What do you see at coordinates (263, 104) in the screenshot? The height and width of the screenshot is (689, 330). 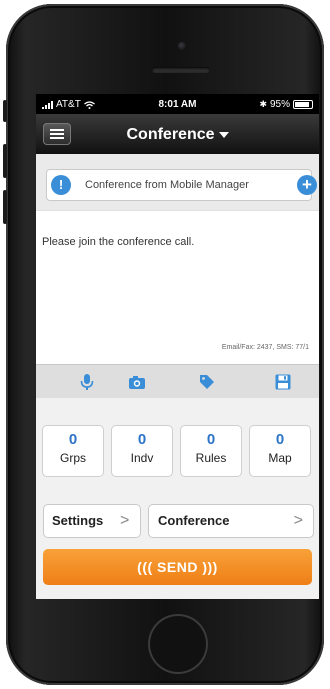 I see `bluetooth-icon: ✱` at bounding box center [263, 104].